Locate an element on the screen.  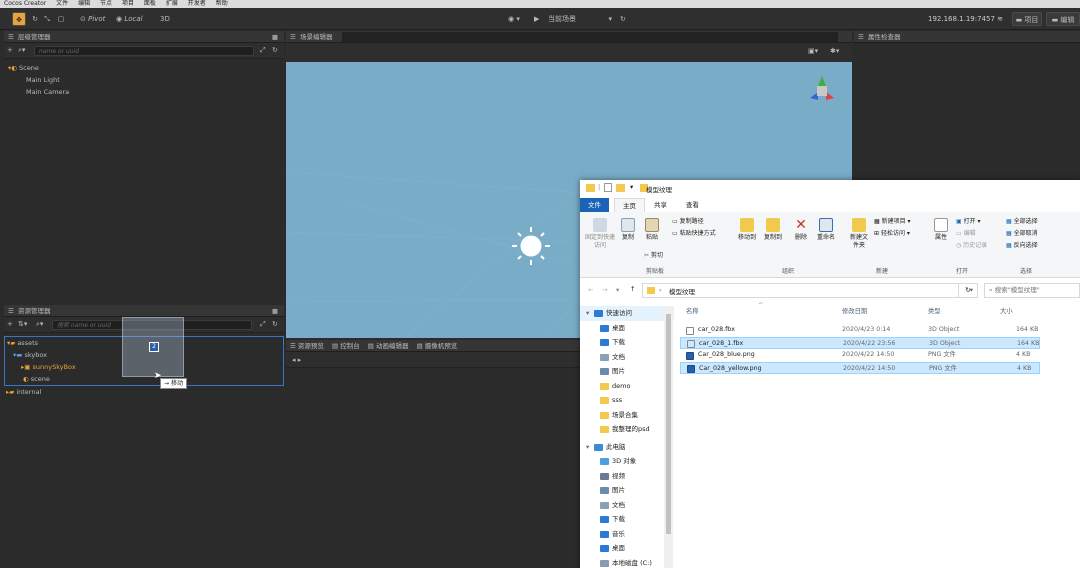
tab-console: ▤ 控制台 is located at coordinates (343, 346).